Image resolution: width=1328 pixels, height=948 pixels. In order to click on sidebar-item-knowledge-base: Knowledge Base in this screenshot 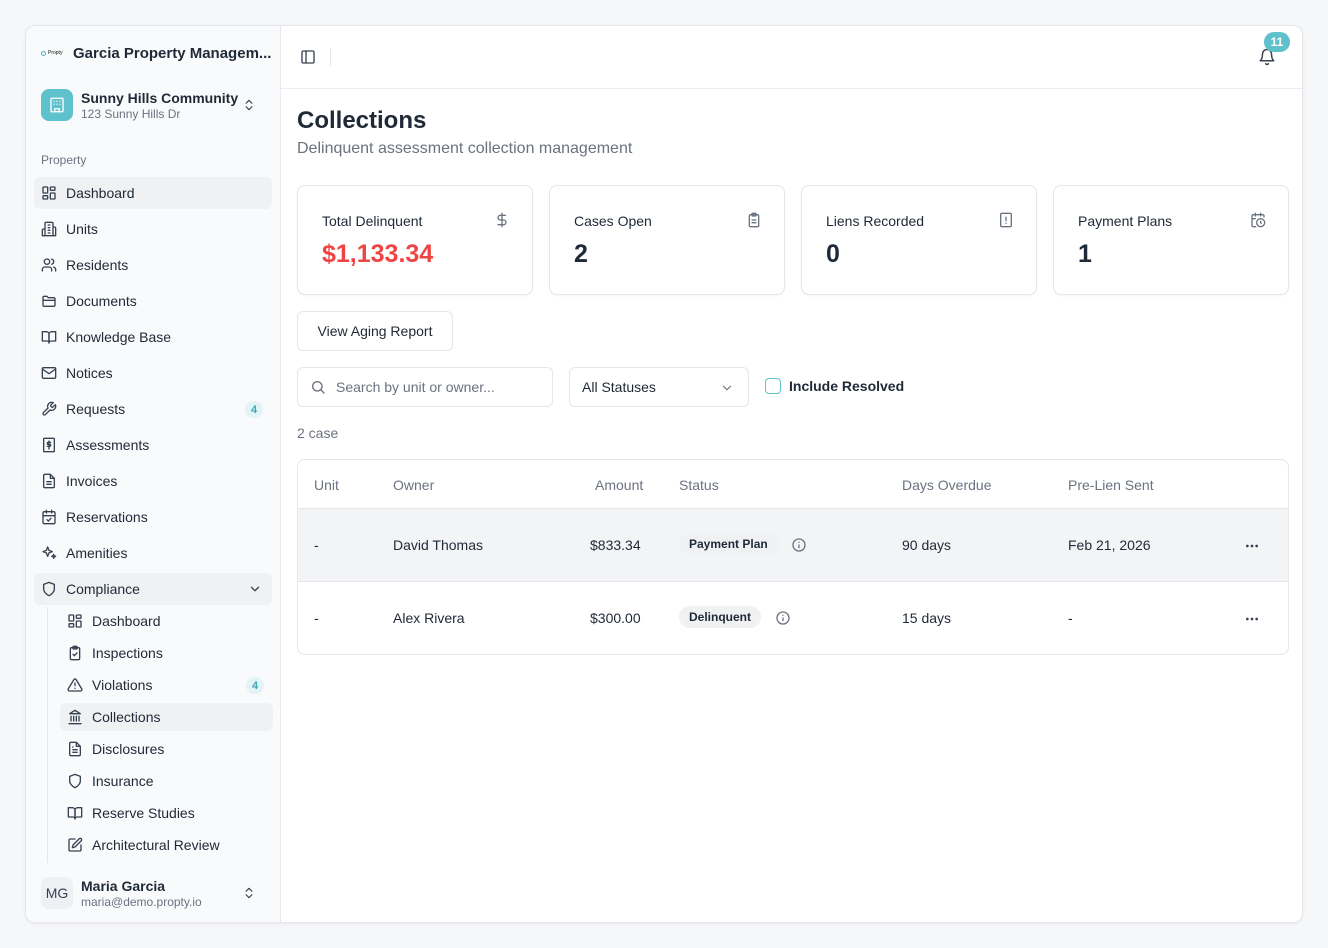, I will do `click(153, 337)`.